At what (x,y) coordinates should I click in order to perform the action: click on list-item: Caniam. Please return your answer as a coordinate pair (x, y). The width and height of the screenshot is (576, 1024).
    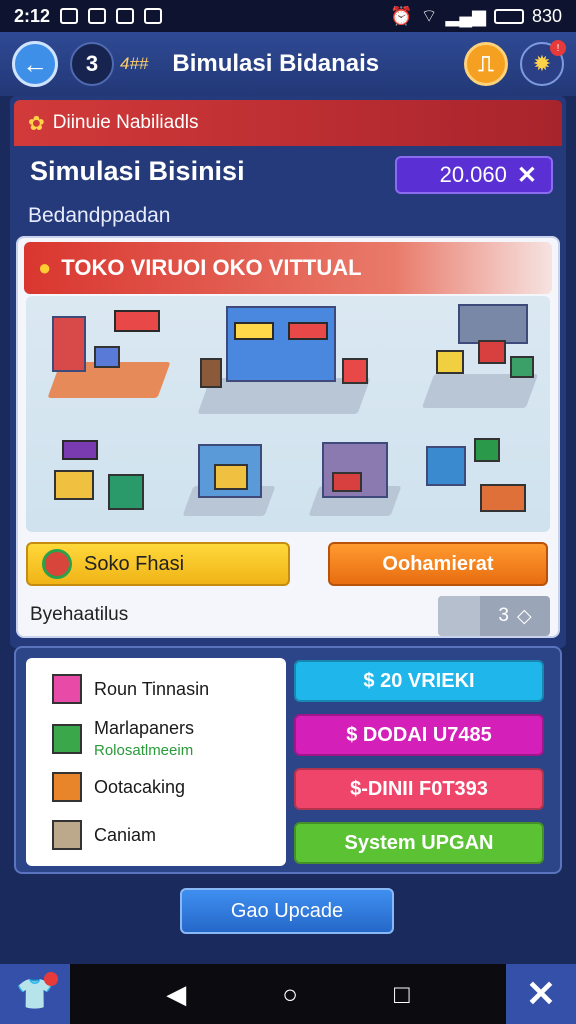
    Looking at the image, I should click on (104, 835).